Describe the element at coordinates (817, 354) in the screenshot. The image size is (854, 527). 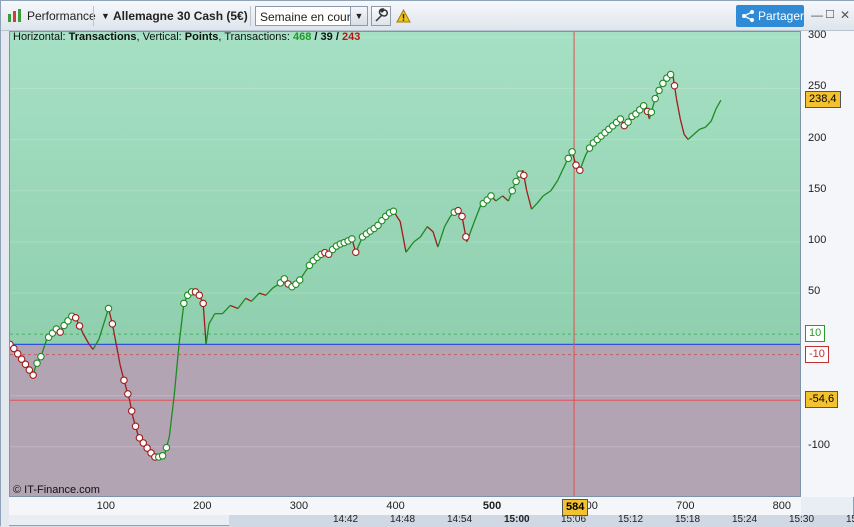
I see `lower-band-badge: -10` at that location.